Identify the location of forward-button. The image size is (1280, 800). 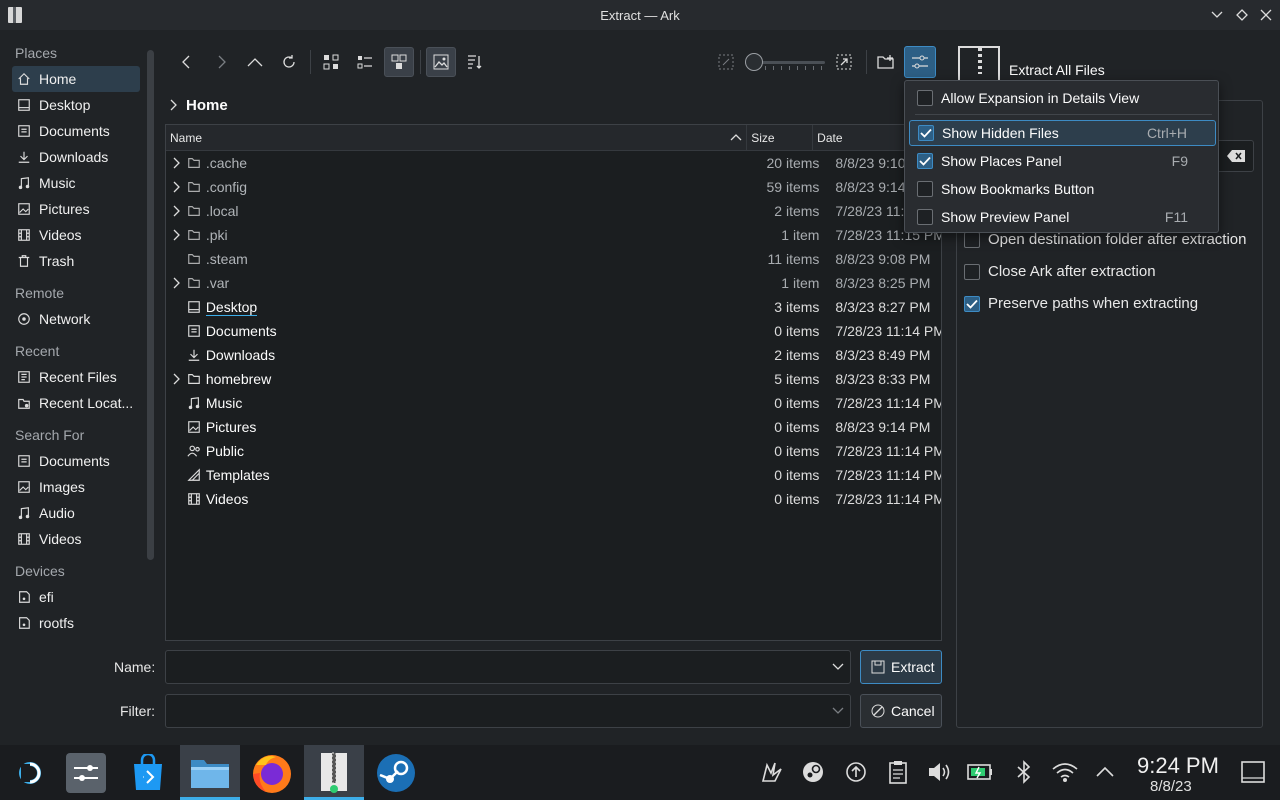
(221, 62).